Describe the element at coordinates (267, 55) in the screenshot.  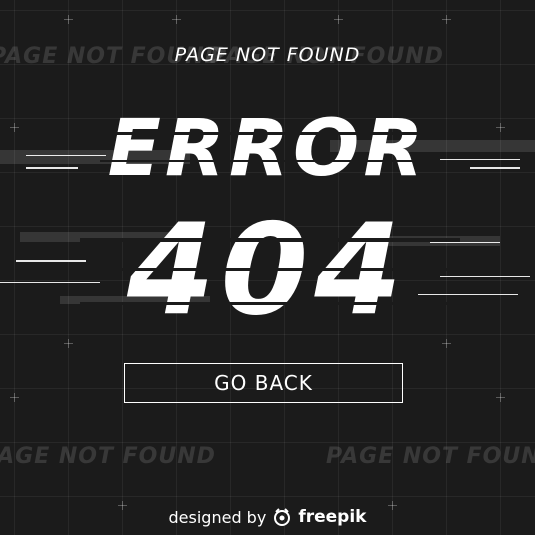
I see `page-subtitle: PAGE NOT FOUND` at that location.